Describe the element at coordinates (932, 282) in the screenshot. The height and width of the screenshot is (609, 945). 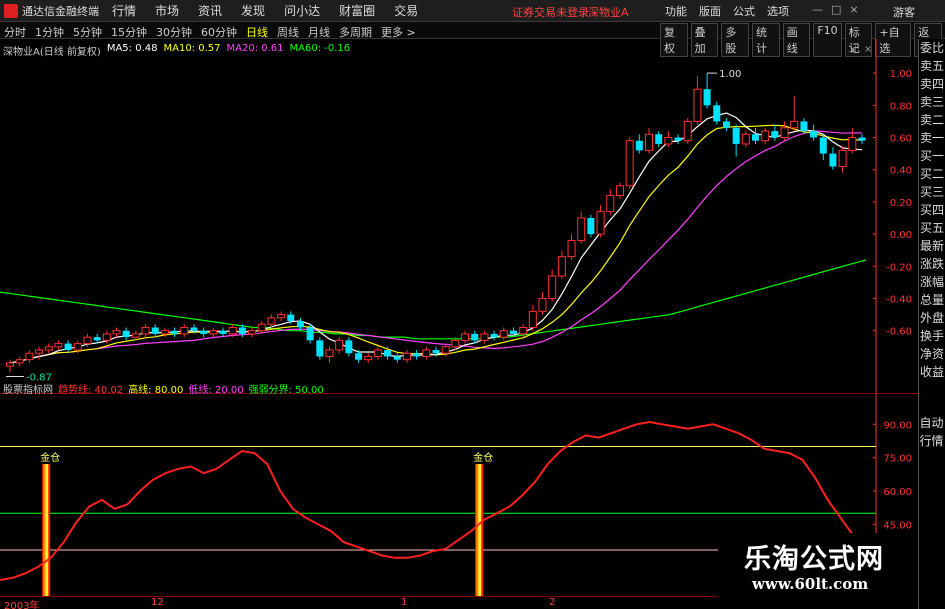
I see `side-item-change-pct: 涨幅` at that location.